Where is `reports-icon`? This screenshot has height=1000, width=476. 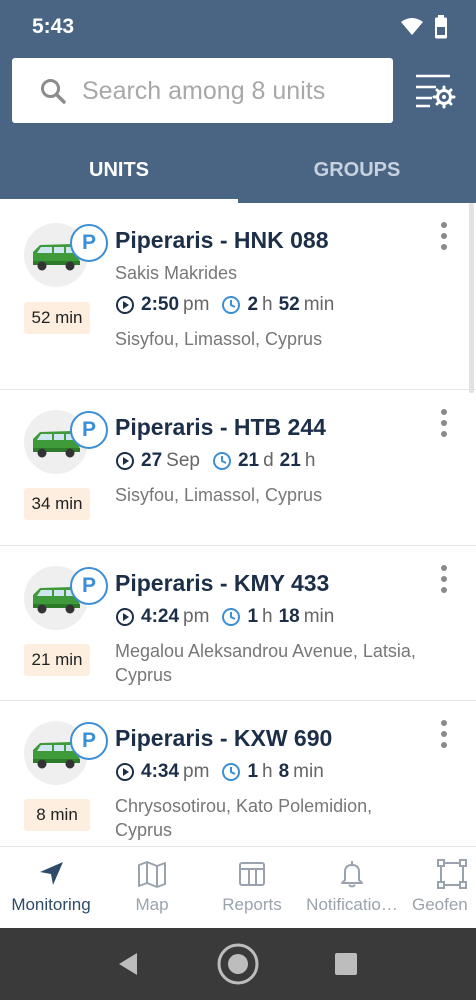 reports-icon is located at coordinates (252, 874).